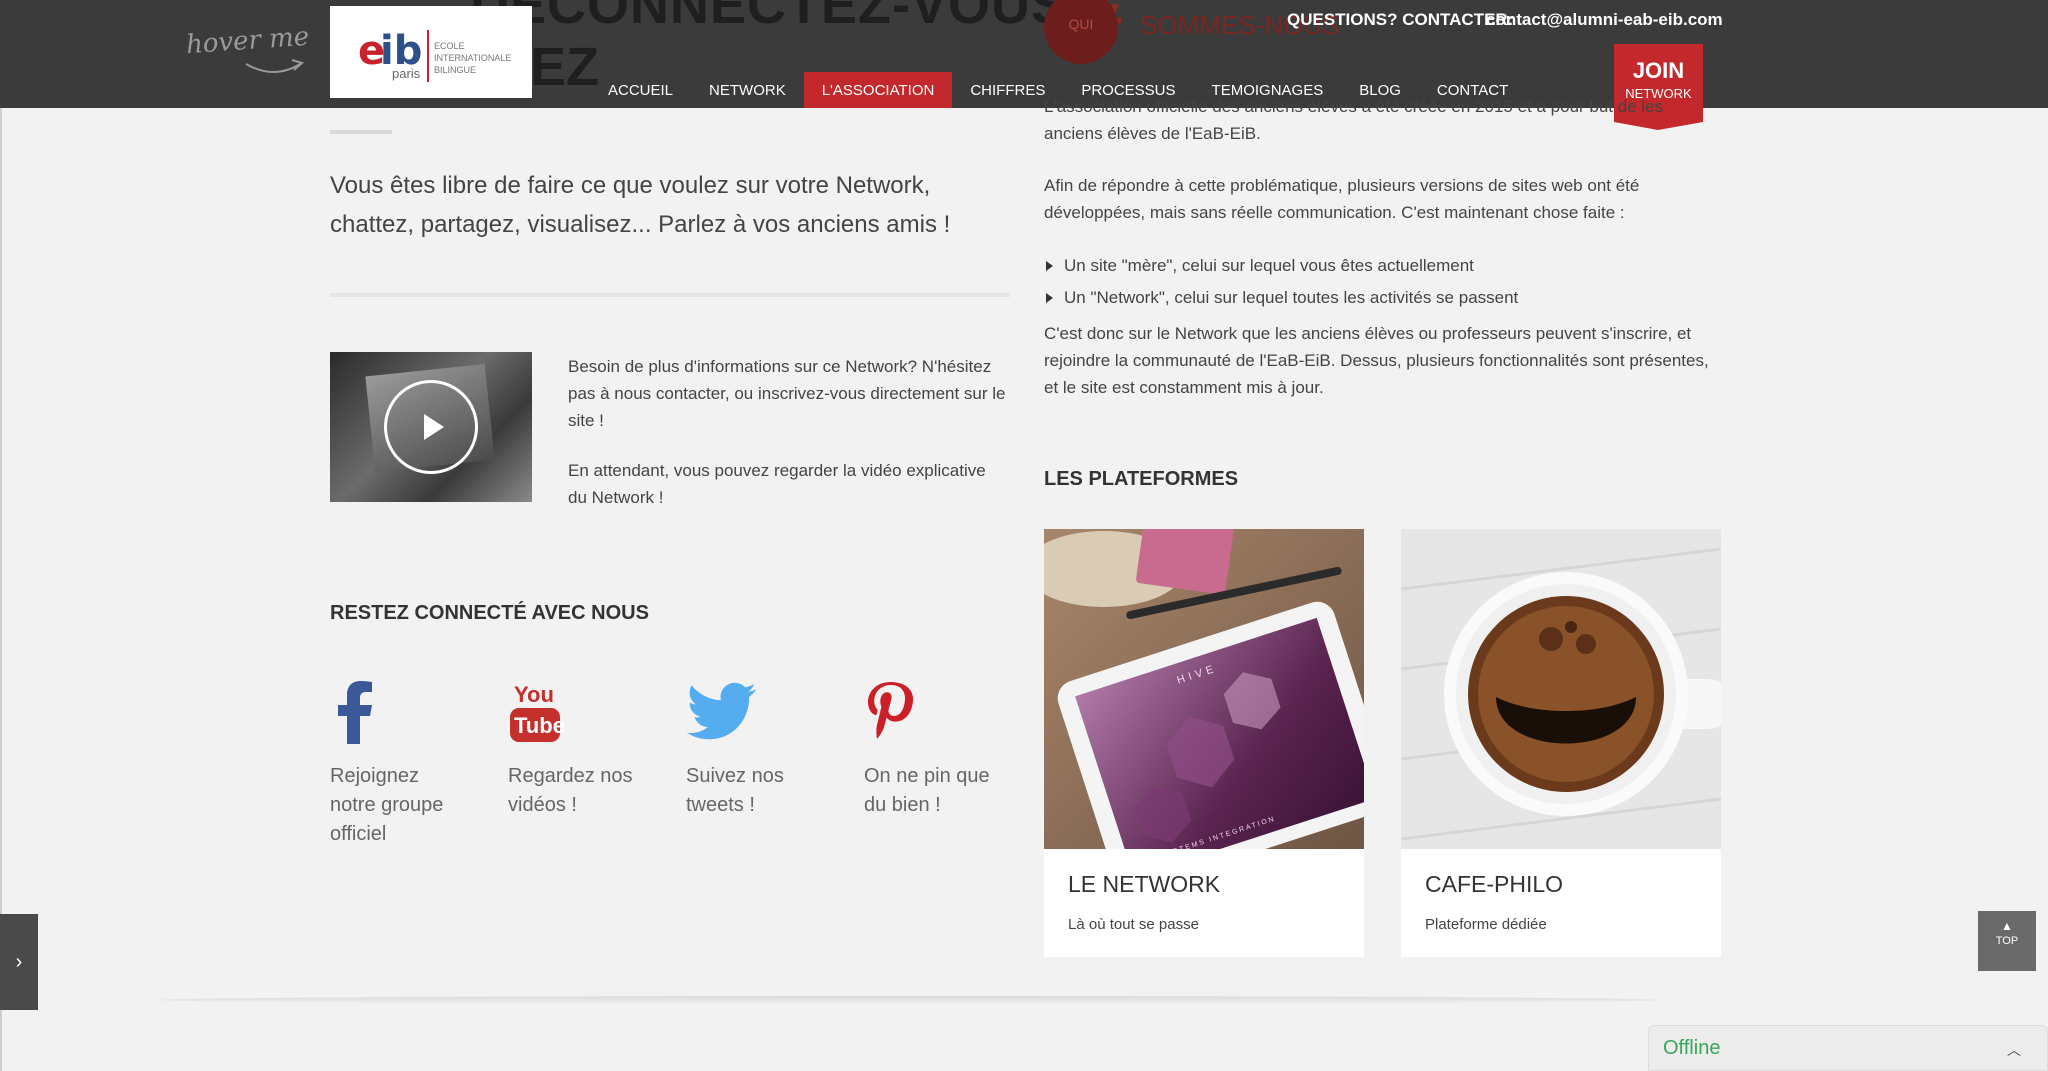  Describe the element at coordinates (539, 725) in the screenshot. I see `svg-text: Tube` at that location.